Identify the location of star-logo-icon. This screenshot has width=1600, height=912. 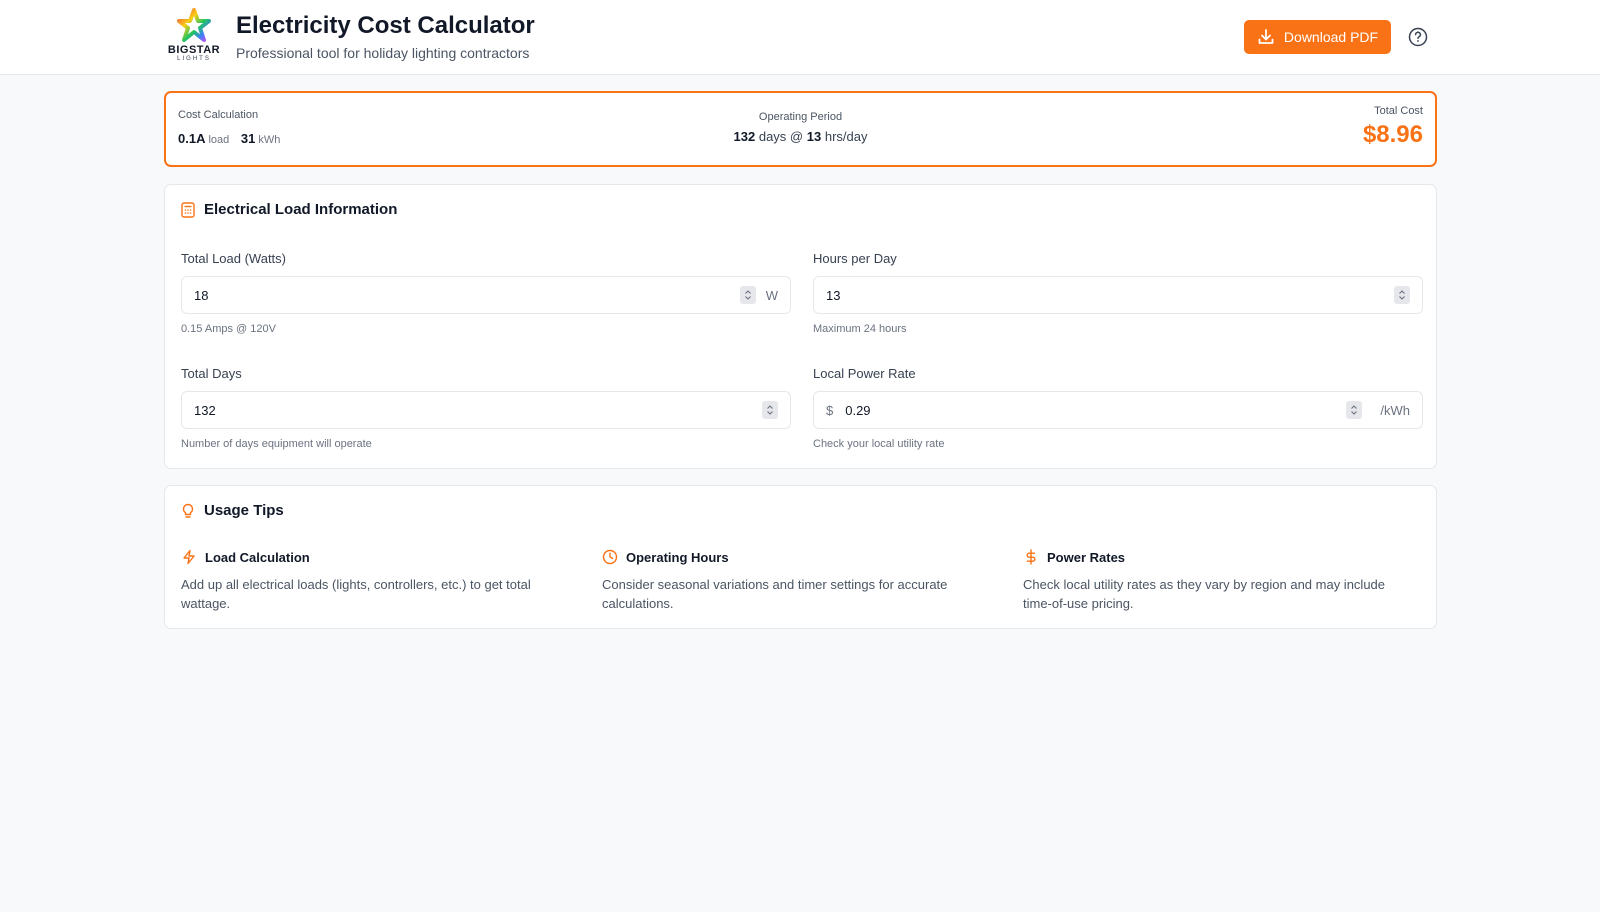
(194, 25).